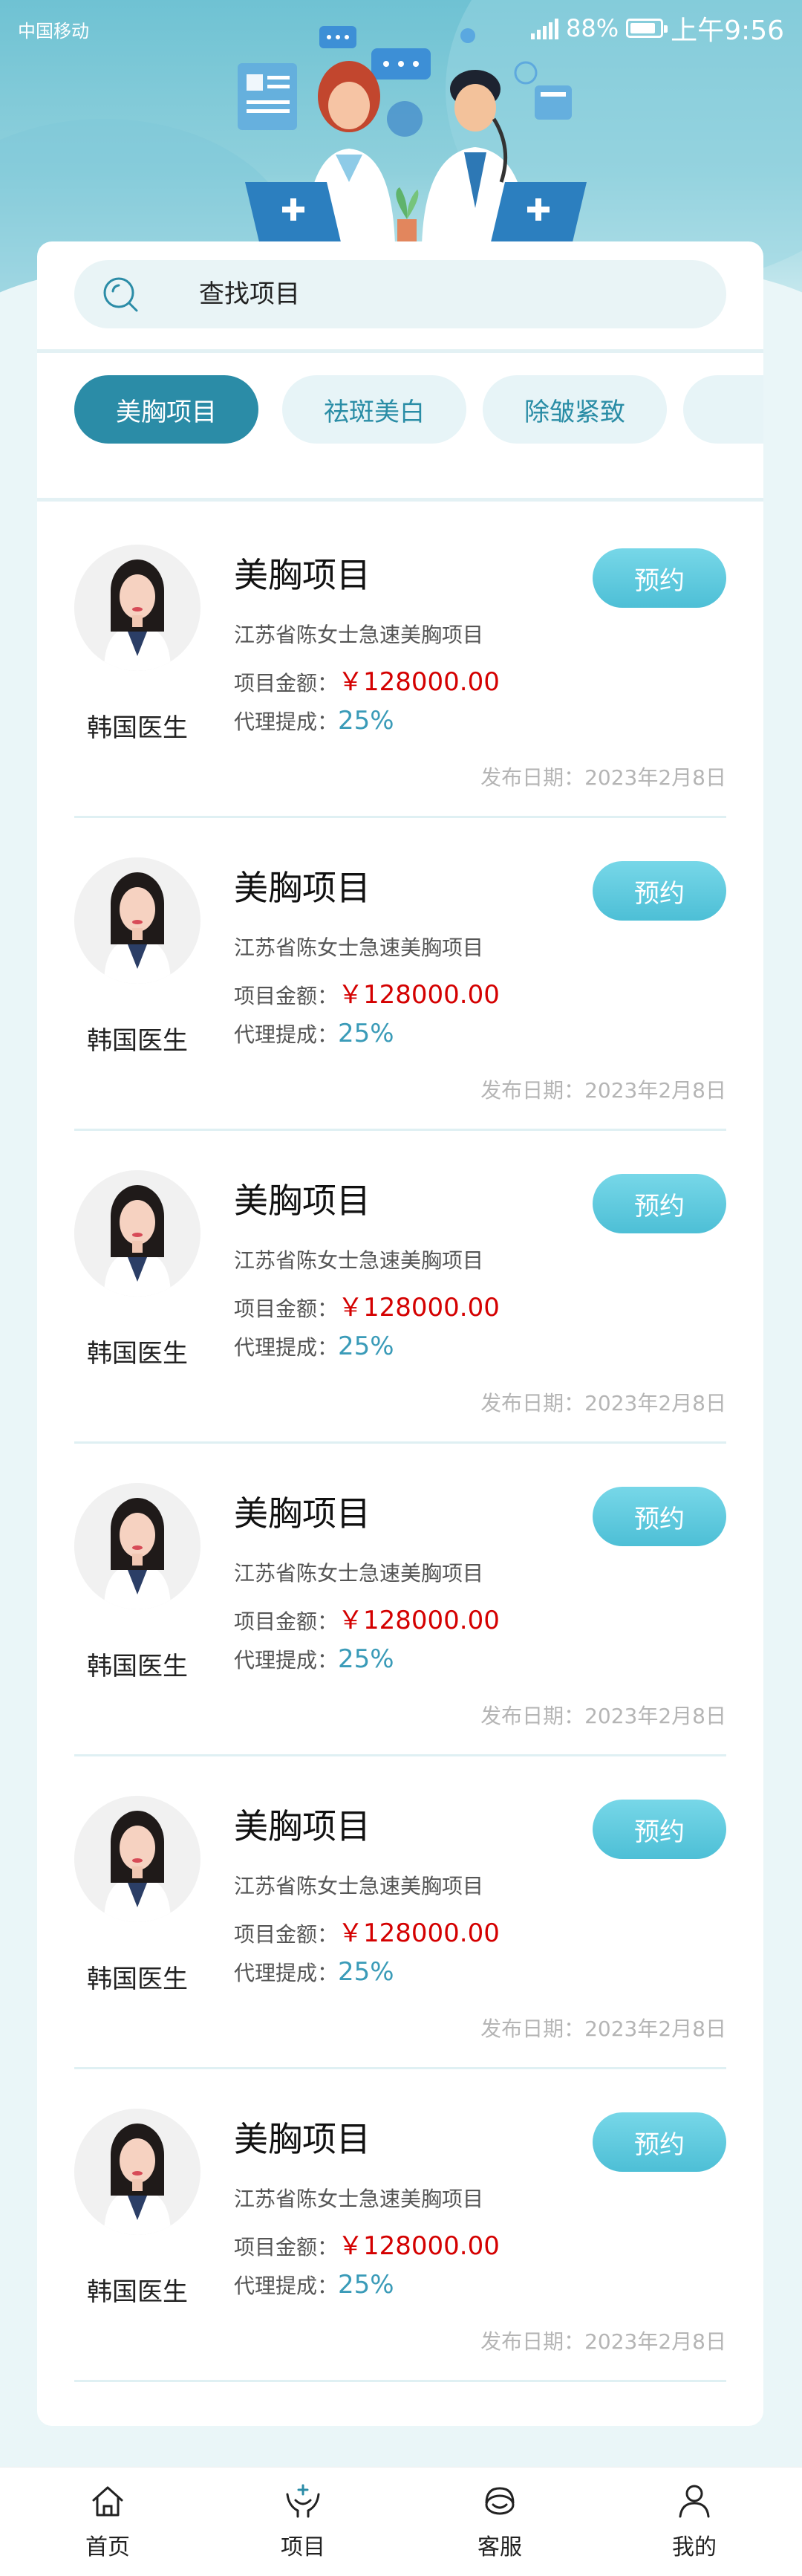 Image resolution: width=802 pixels, height=2576 pixels. What do you see at coordinates (107, 2521) in the screenshot?
I see `nav-home: 首页` at bounding box center [107, 2521].